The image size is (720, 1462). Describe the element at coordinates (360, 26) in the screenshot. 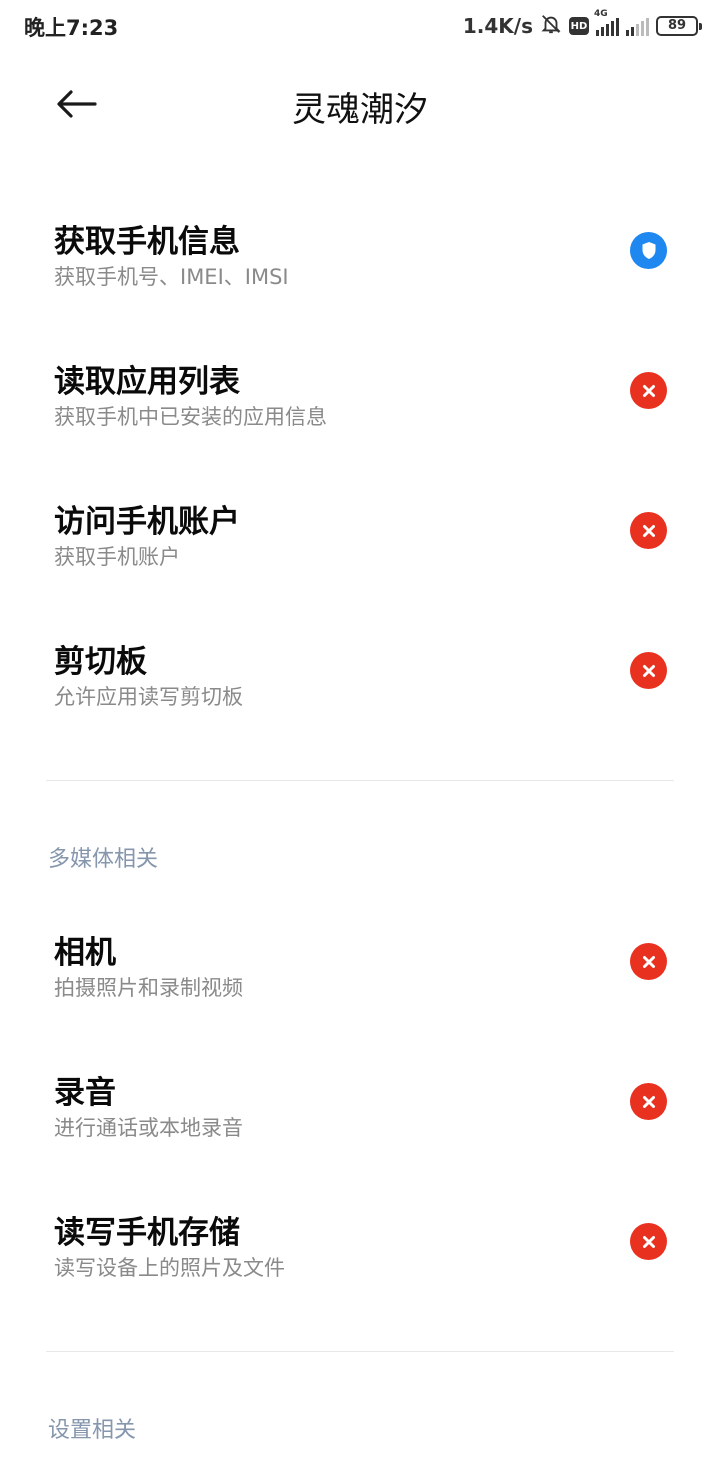

I see `status-bar: 晚上7:23 1.4K/s HD 4G 89` at that location.